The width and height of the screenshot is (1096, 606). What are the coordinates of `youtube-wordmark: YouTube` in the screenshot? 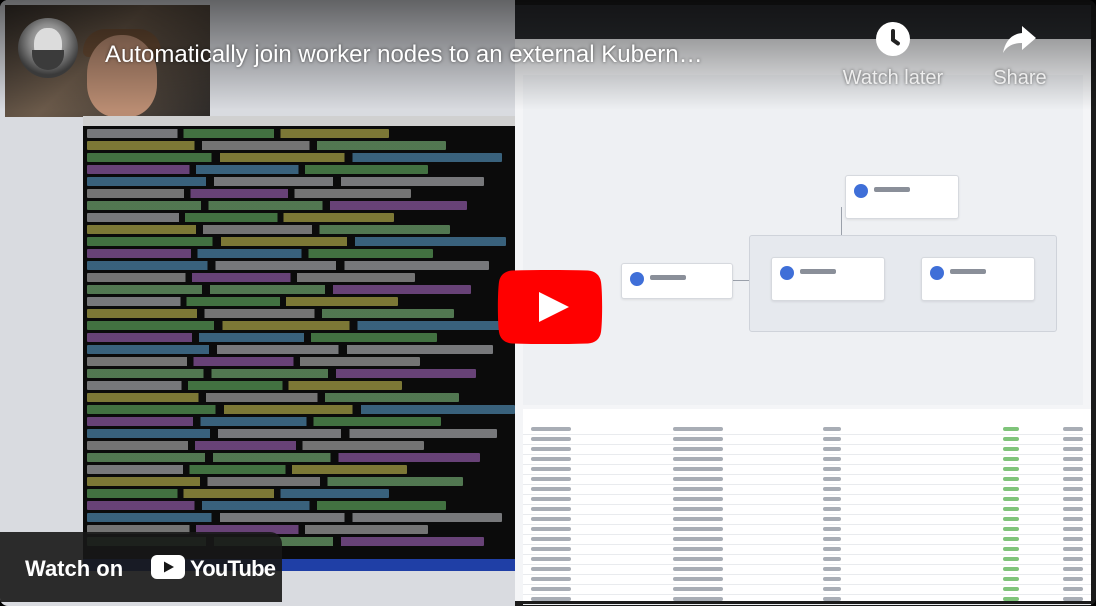 It's located at (233, 568).